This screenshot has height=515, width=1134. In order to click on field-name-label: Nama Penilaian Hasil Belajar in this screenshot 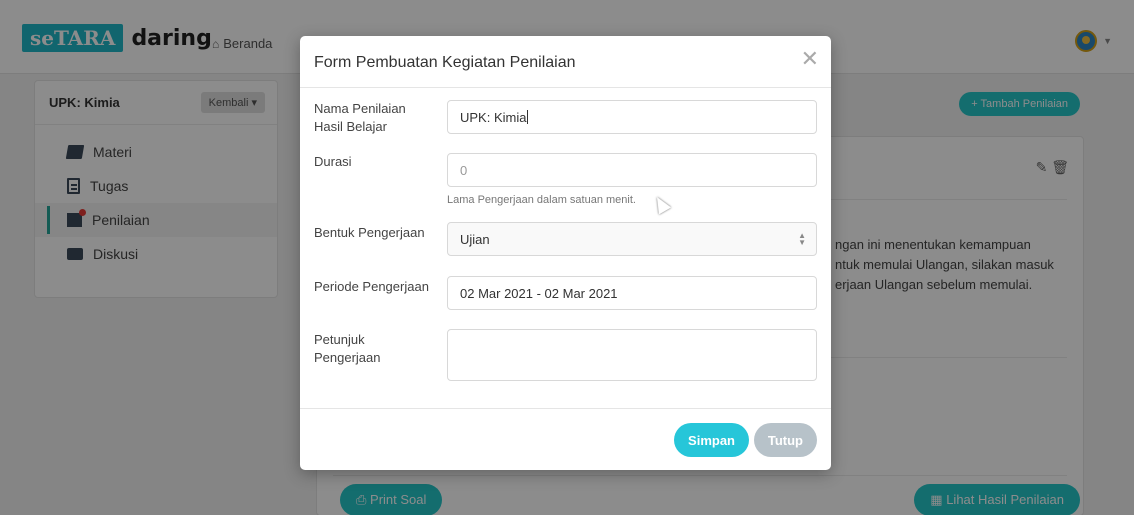, I will do `click(360, 117)`.